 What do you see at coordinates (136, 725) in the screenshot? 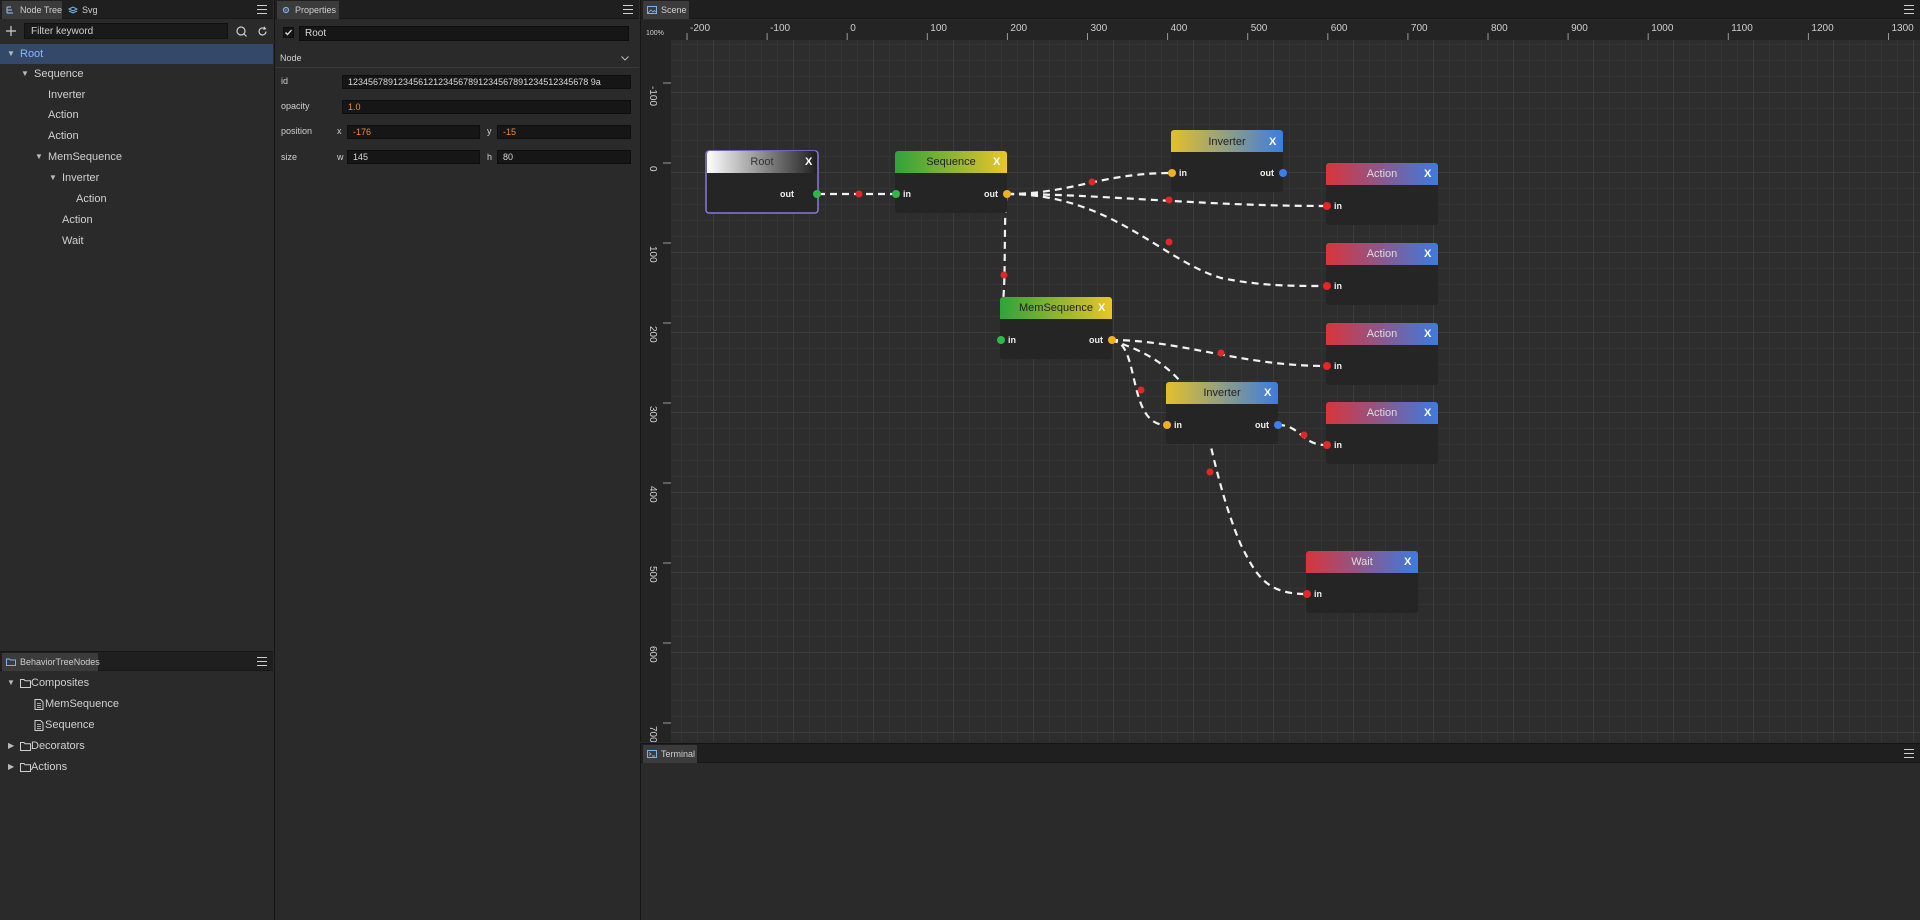
I see `palette-item-sequence: Sequence` at bounding box center [136, 725].